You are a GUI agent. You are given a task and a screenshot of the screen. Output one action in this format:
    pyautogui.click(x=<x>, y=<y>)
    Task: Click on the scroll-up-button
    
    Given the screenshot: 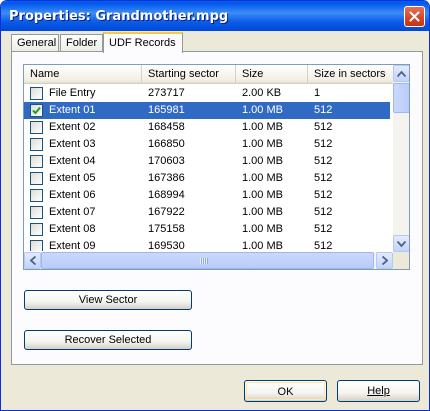 What is the action you would take?
    pyautogui.click(x=401, y=73)
    